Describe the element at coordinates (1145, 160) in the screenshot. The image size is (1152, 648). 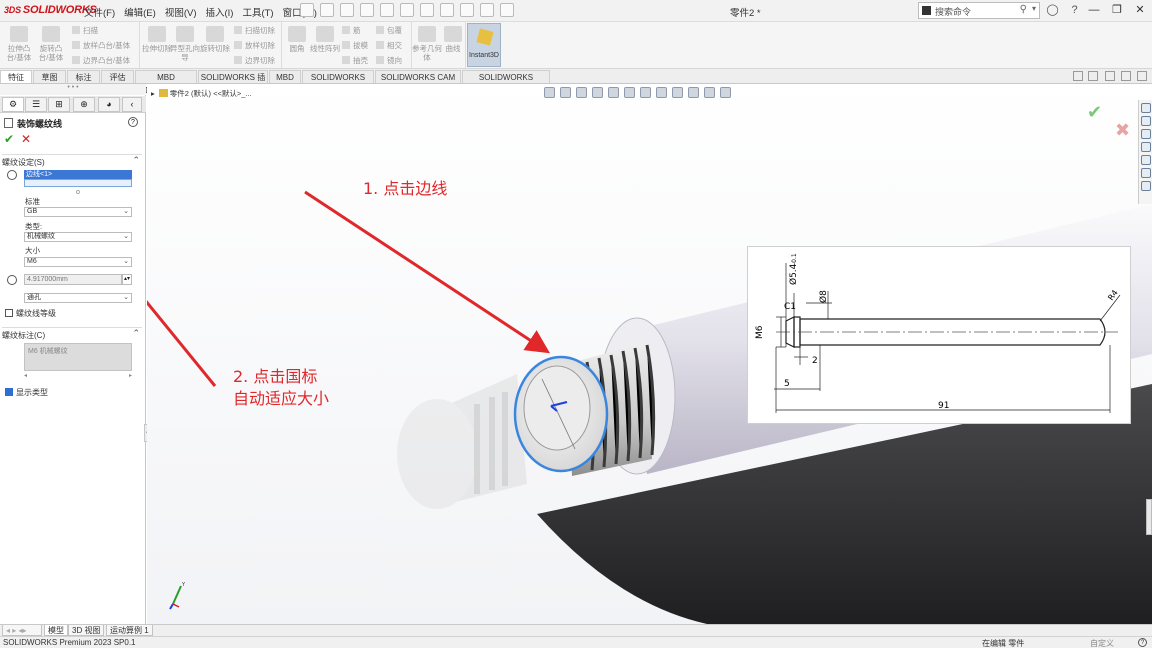
I see `view-palette-icon` at that location.